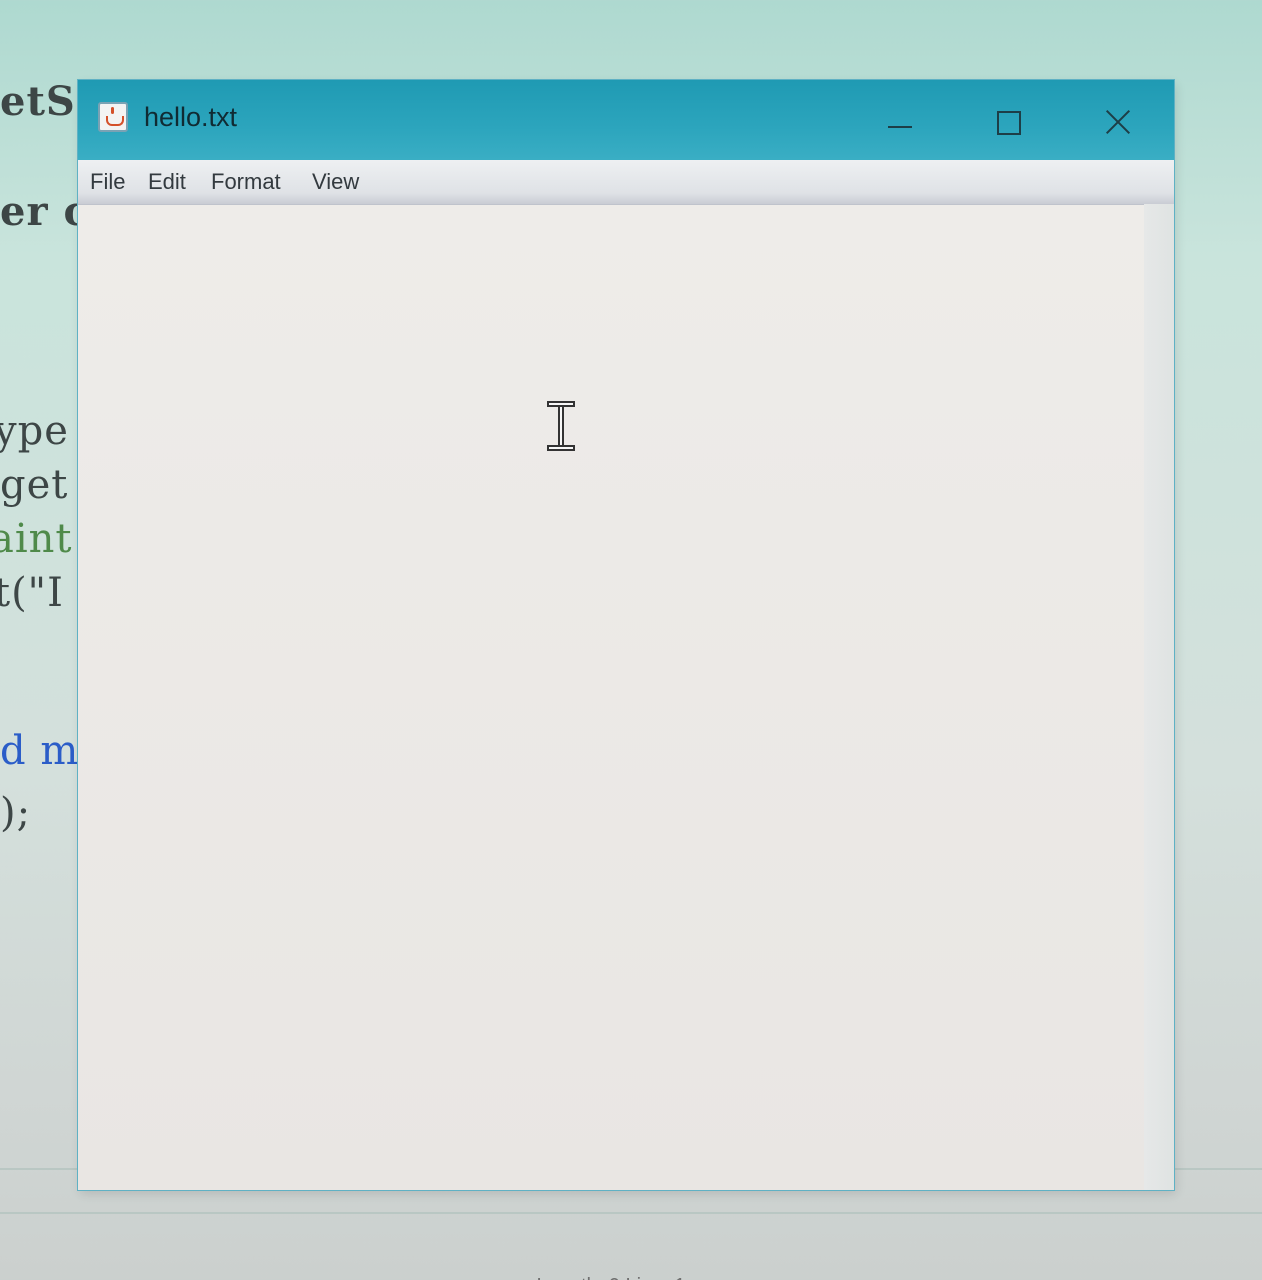 The width and height of the screenshot is (1262, 1280). Describe the element at coordinates (32, 593) in the screenshot. I see `background-text-line: t("I` at that location.